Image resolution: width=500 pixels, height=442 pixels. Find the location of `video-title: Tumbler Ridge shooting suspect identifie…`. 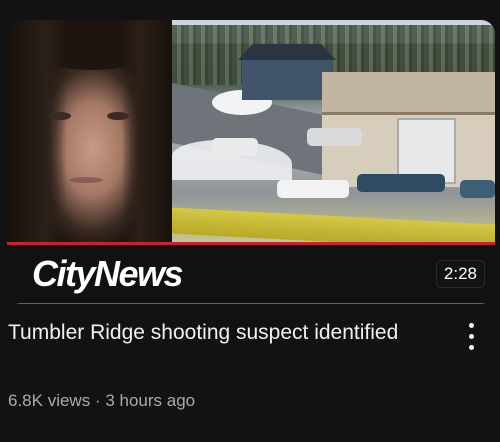

video-title: Tumbler Ridge shooting suspect identifie… is located at coordinates (223, 332).